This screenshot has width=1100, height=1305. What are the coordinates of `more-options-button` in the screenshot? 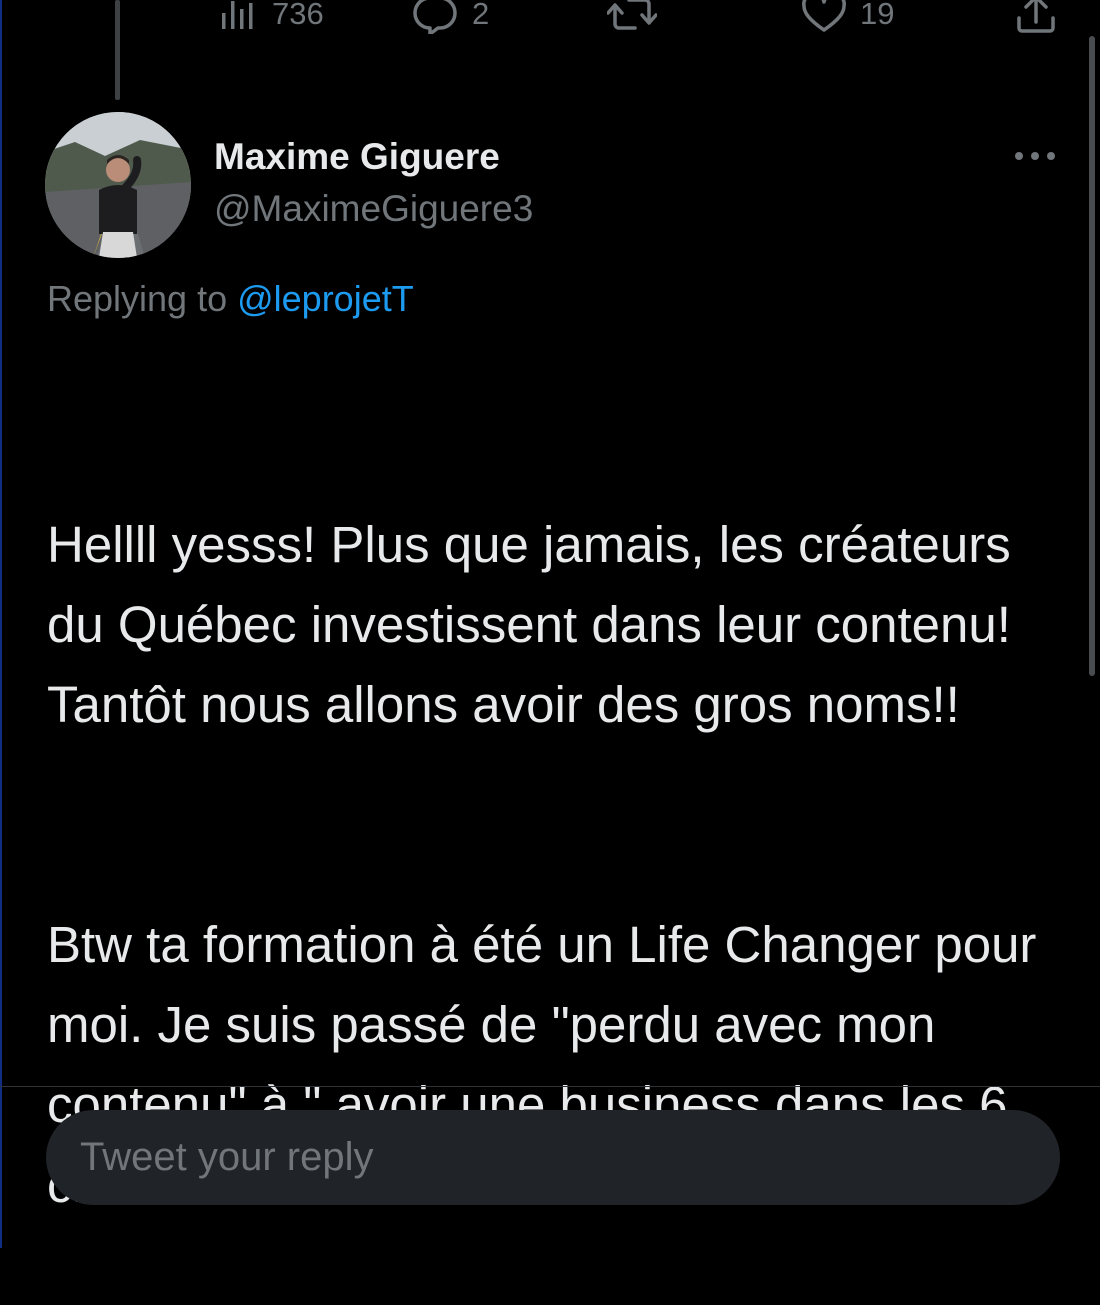 It's located at (1035, 157).